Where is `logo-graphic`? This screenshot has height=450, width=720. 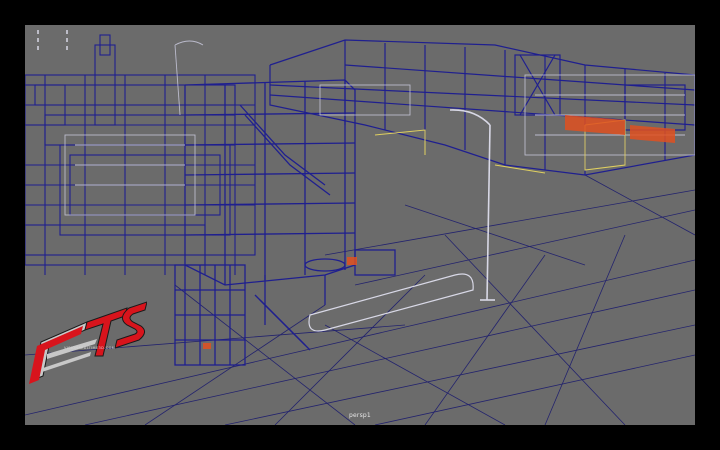 logo-graphic is located at coordinates (88, 342).